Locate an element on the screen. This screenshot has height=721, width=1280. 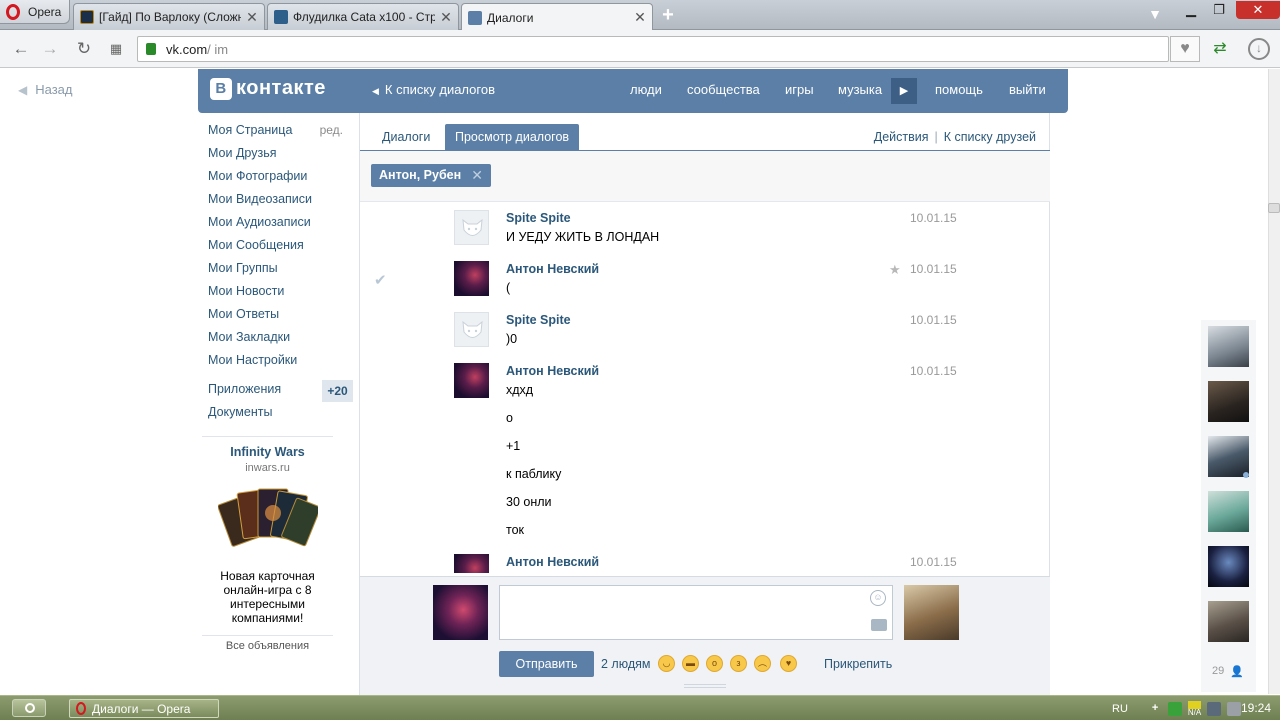
bookmark-heart-icon: ♥ is located at coordinates (1185, 49).